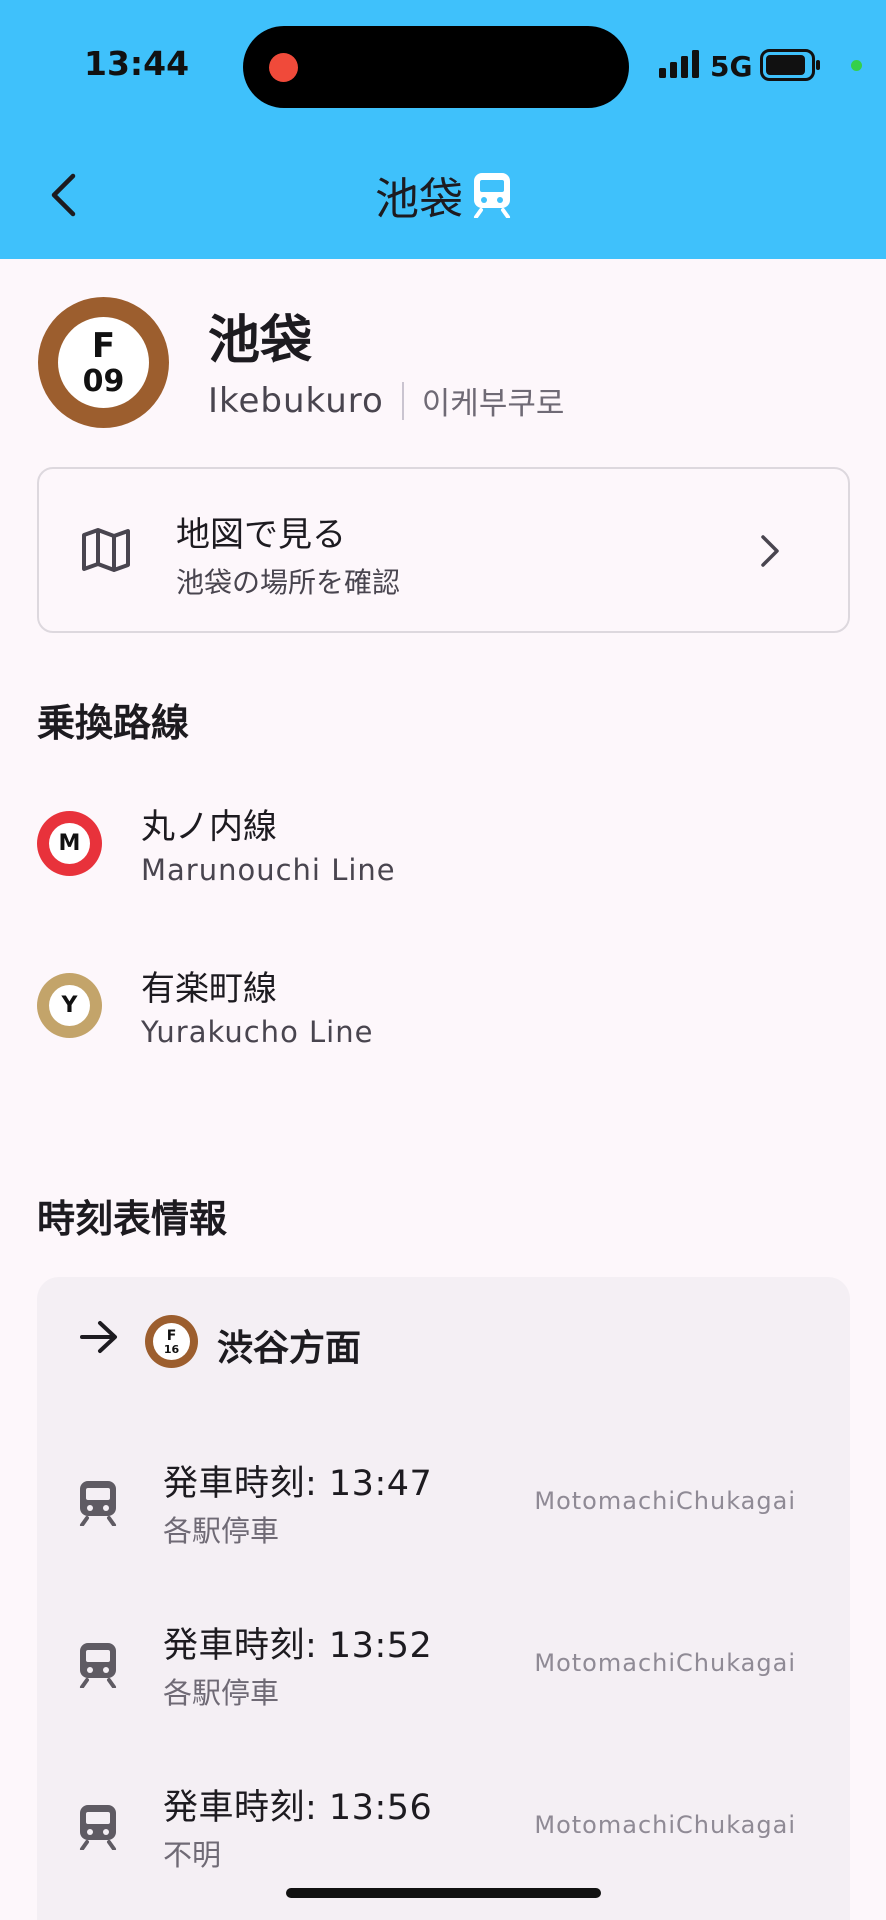 The height and width of the screenshot is (1920, 886). Describe the element at coordinates (209, 989) in the screenshot. I see `line-name-ja: 有楽町線` at that location.